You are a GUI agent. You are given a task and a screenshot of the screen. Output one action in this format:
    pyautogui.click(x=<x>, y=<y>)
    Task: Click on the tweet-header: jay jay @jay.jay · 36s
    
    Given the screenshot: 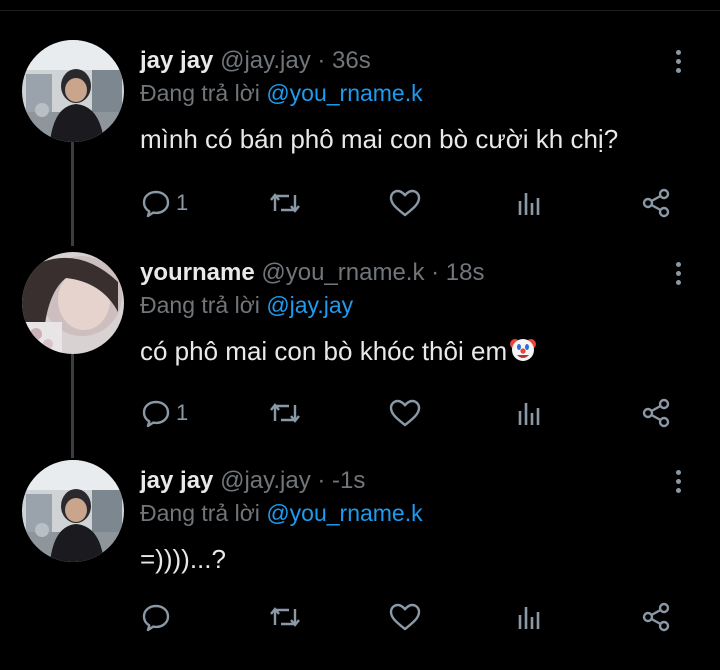 What is the action you would take?
    pyautogui.click(x=410, y=61)
    